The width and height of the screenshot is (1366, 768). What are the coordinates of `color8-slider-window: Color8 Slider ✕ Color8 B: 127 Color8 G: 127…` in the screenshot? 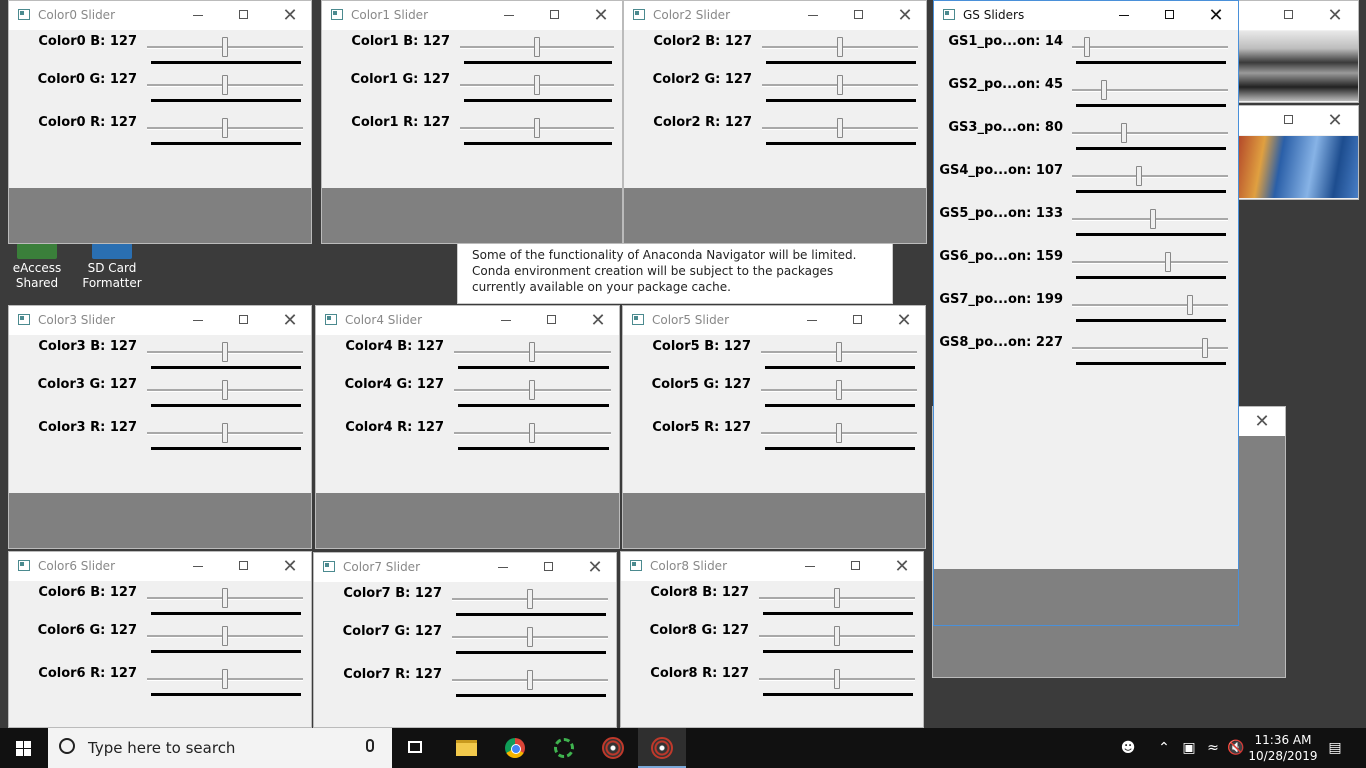 It's located at (772, 639).